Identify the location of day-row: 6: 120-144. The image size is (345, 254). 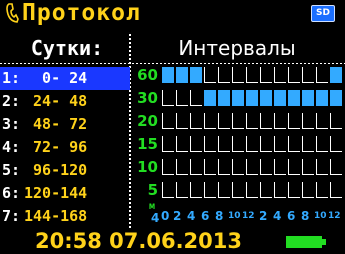
(65, 193).